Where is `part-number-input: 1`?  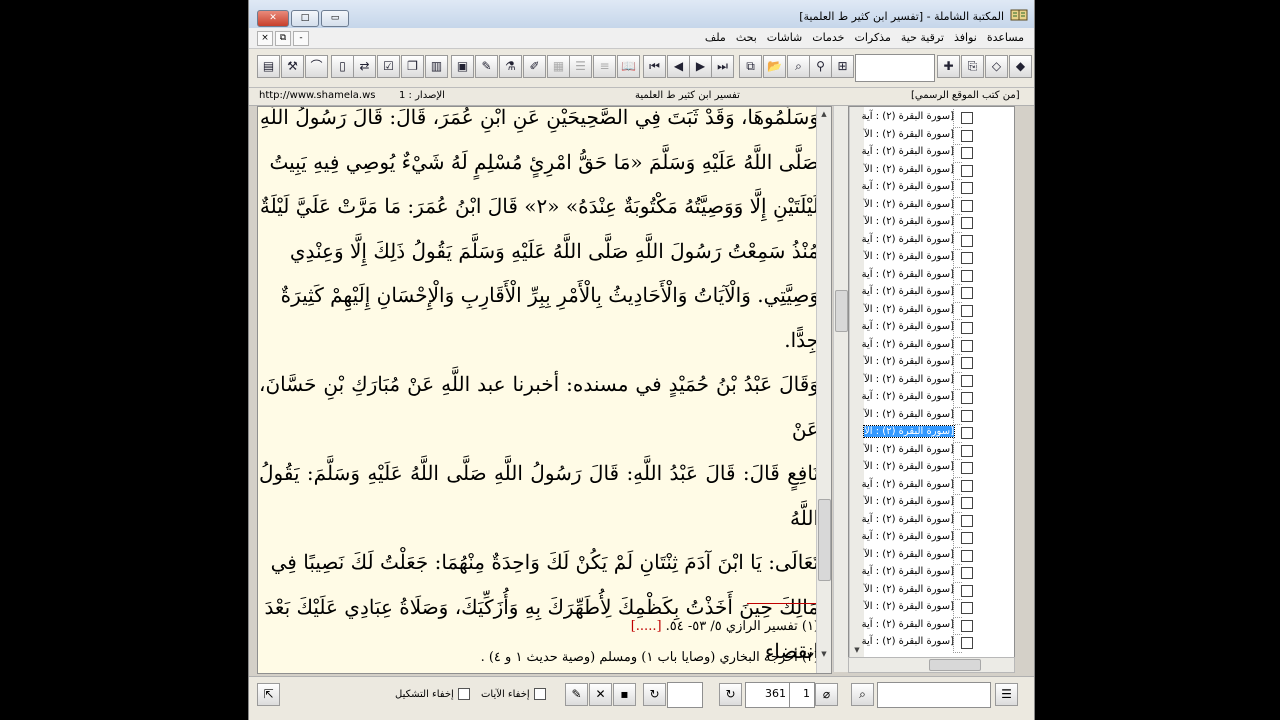 part-number-input: 1 is located at coordinates (802, 695).